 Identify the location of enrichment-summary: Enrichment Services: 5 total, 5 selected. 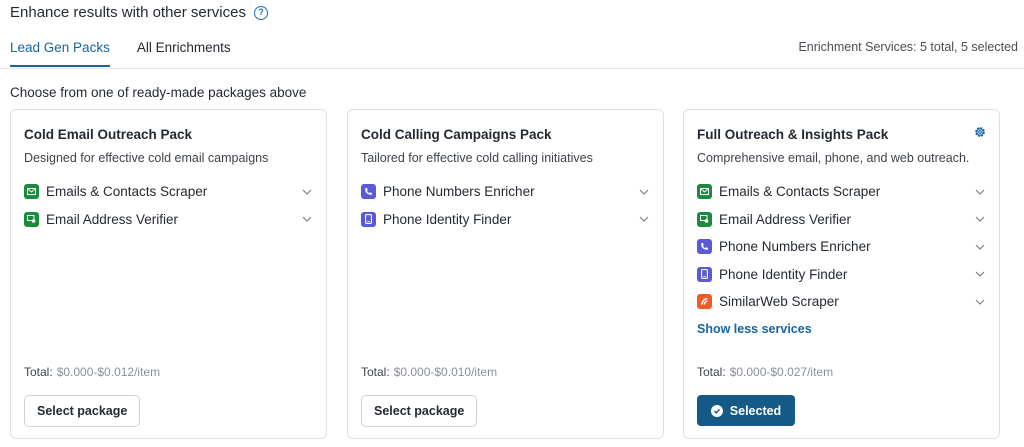
(908, 47).